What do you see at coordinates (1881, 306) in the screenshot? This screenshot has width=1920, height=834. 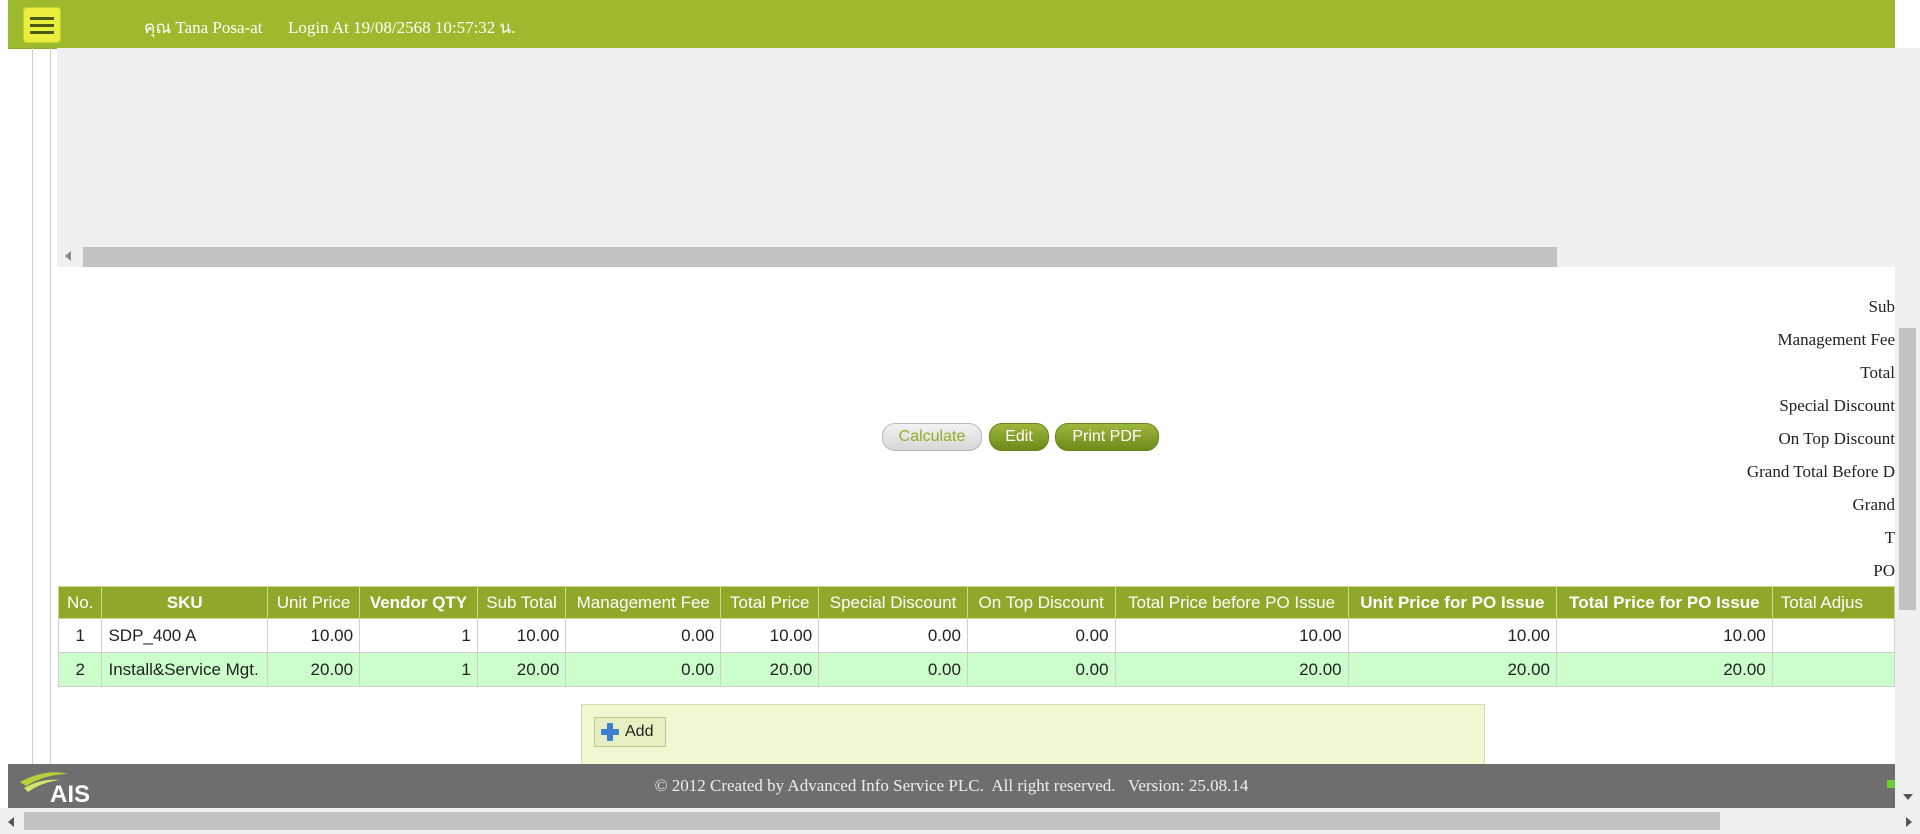 I see `summary-label-subtotal: Sub` at bounding box center [1881, 306].